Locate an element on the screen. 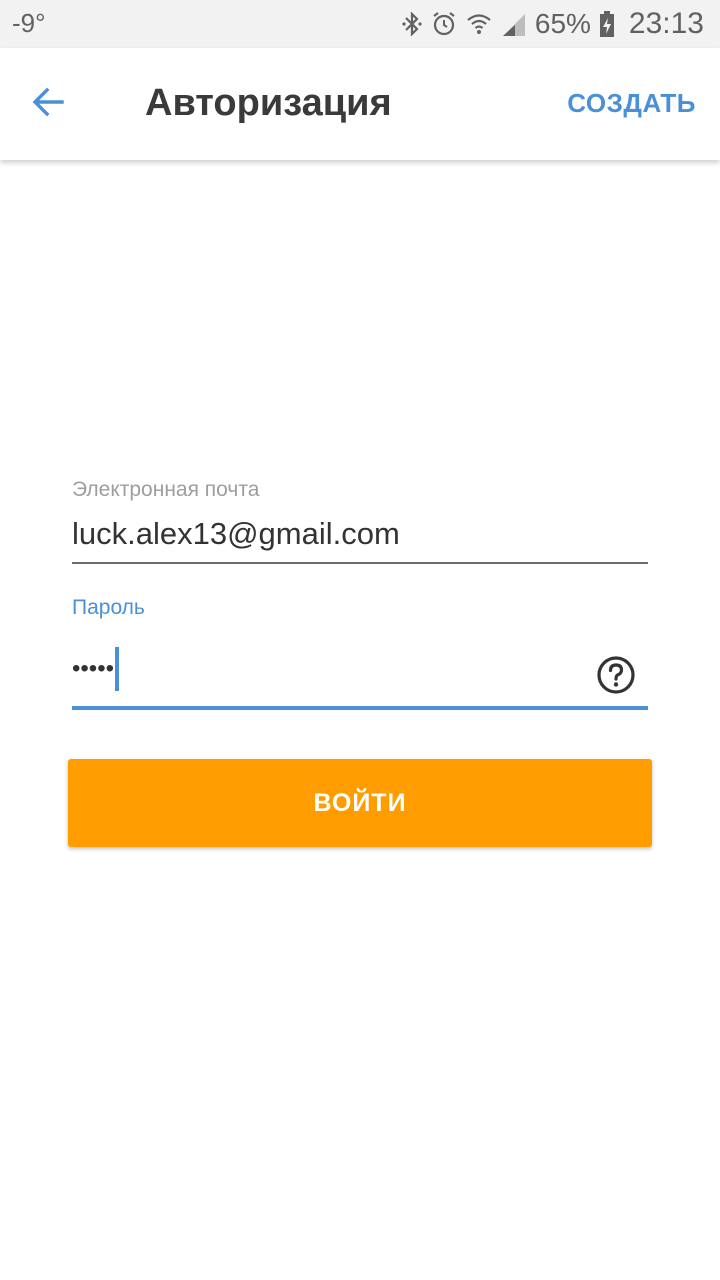  back-button is located at coordinates (48, 104).